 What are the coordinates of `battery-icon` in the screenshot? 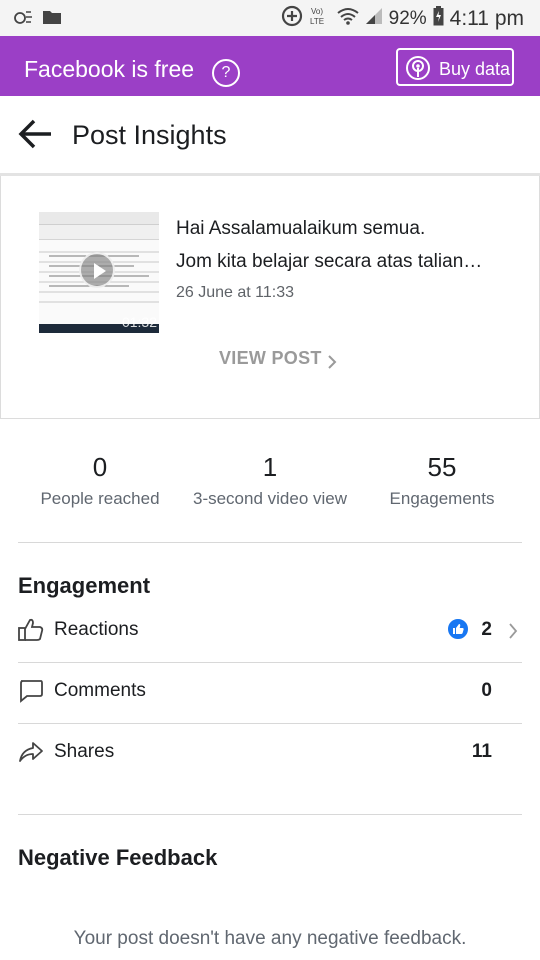 It's located at (438, 19).